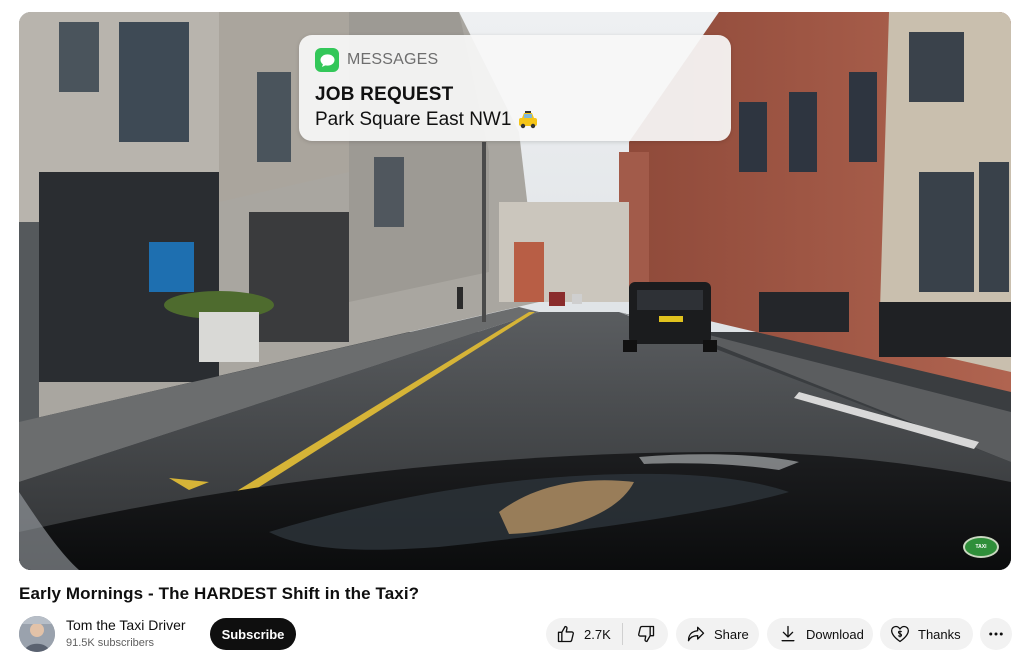 The height and width of the screenshot is (656, 1024). I want to click on more-actions-button, so click(996, 634).